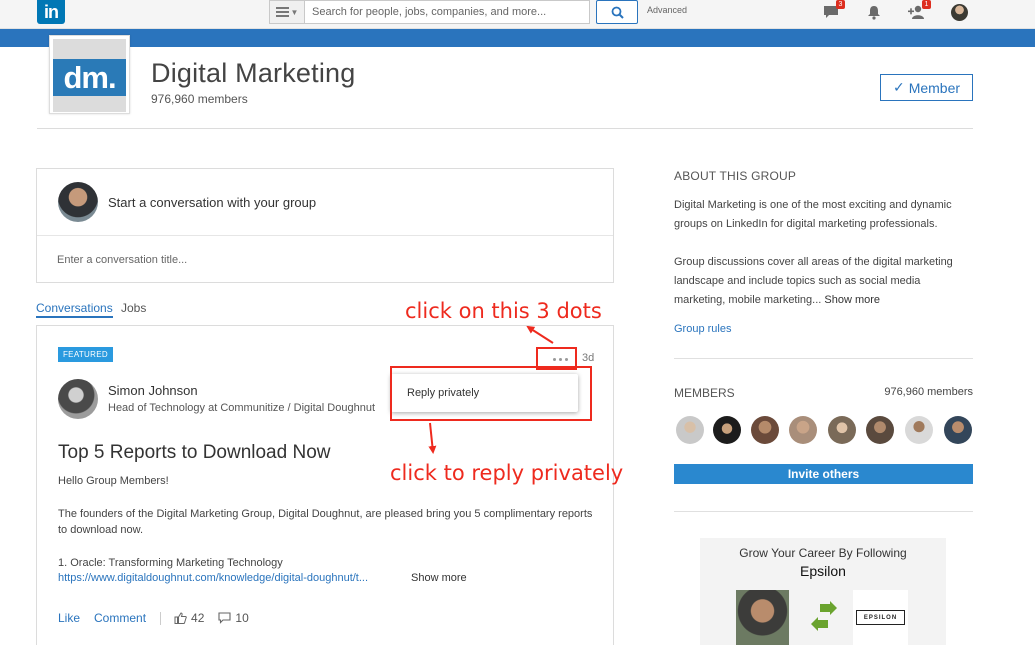  What do you see at coordinates (282, 12) in the screenshot?
I see `menu-icon` at bounding box center [282, 12].